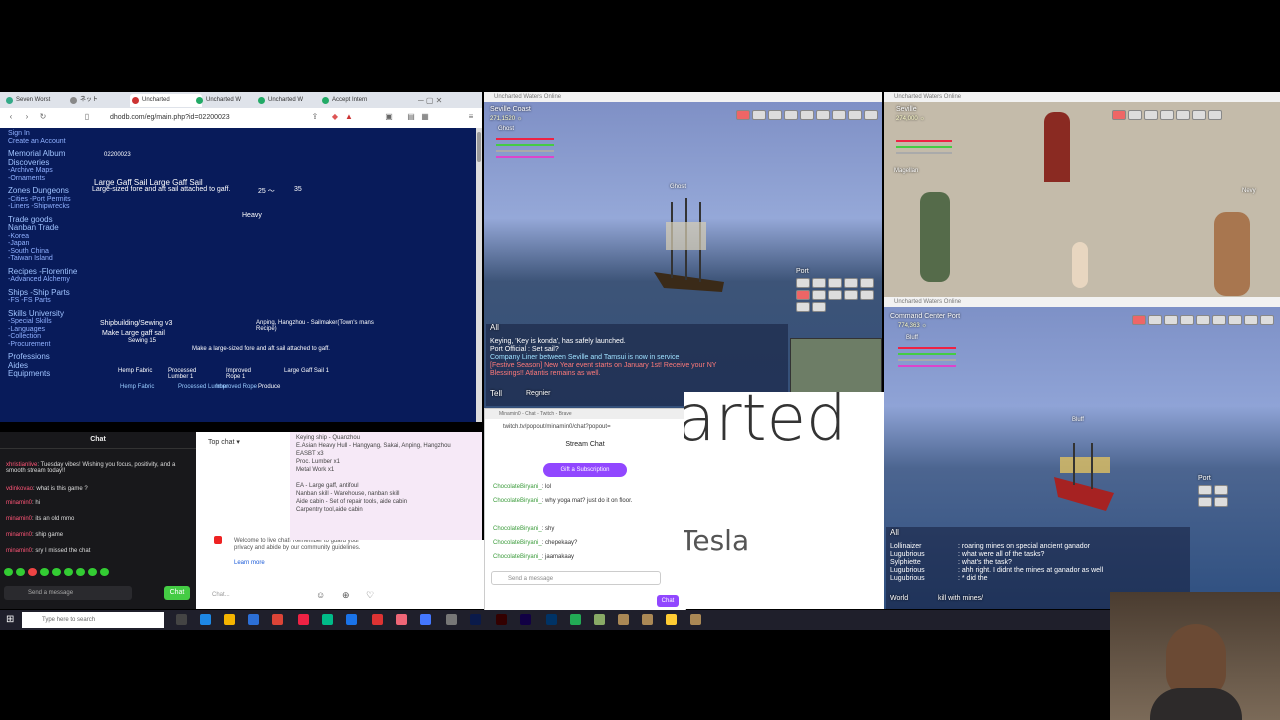 Image resolution: width=1280 pixels, height=720 pixels. I want to click on sidebar-link: Professions, so click(29, 357).